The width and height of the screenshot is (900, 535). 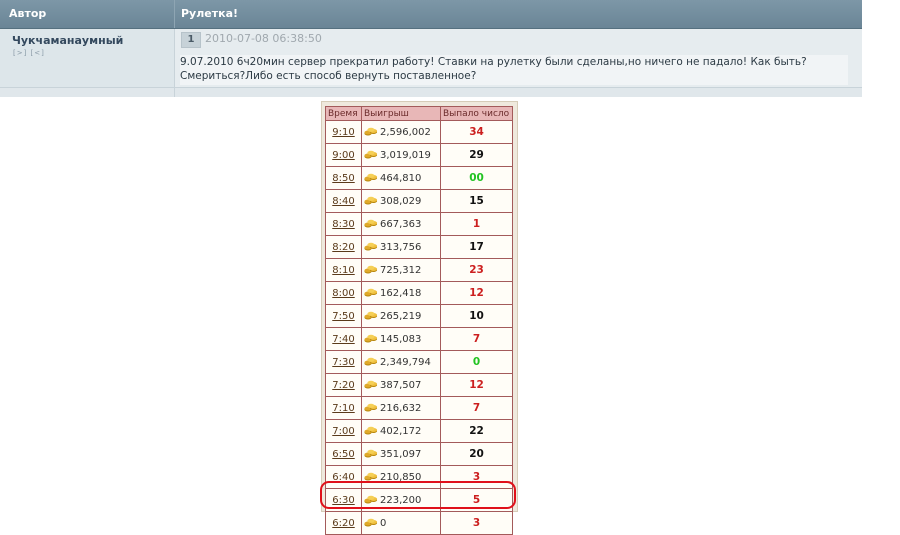 I want to click on win-amount: 725,312, so click(x=401, y=270).